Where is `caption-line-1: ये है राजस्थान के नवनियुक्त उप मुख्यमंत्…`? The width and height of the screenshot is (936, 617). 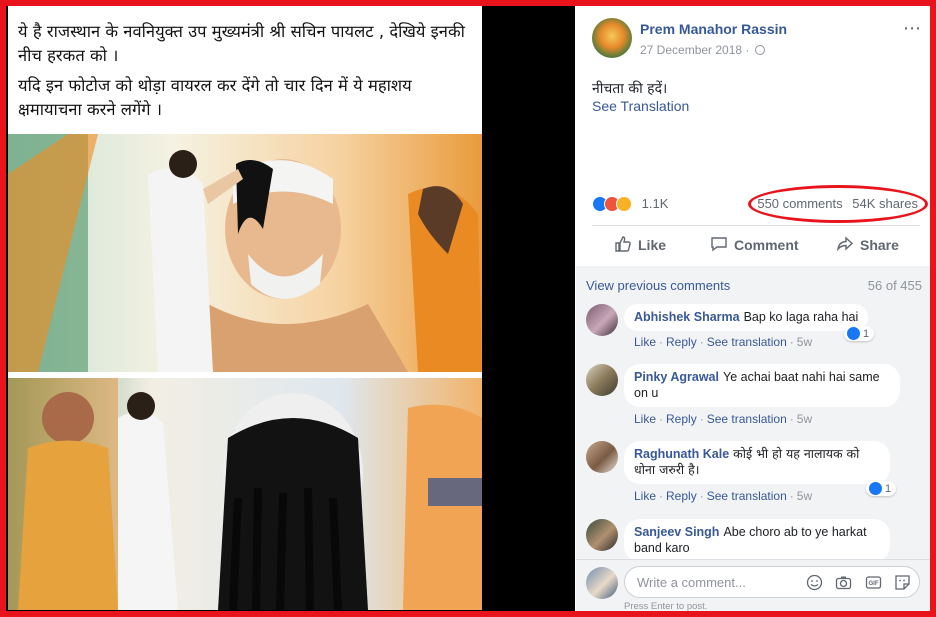 caption-line-1: ये है राजस्थान के नवनियुक्त उप मुख्यमंत्… is located at coordinates (241, 43).